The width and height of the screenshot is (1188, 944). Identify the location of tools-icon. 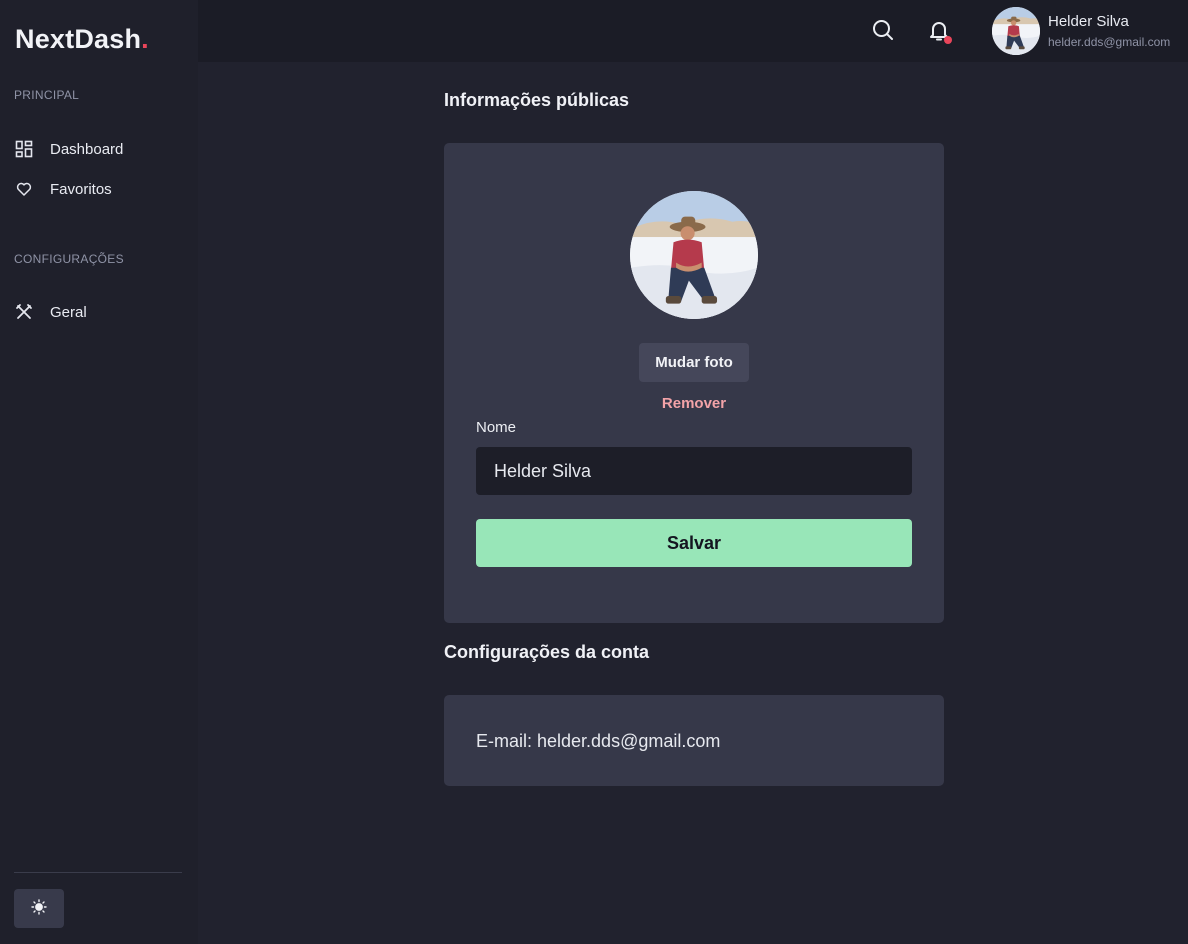
(24, 312).